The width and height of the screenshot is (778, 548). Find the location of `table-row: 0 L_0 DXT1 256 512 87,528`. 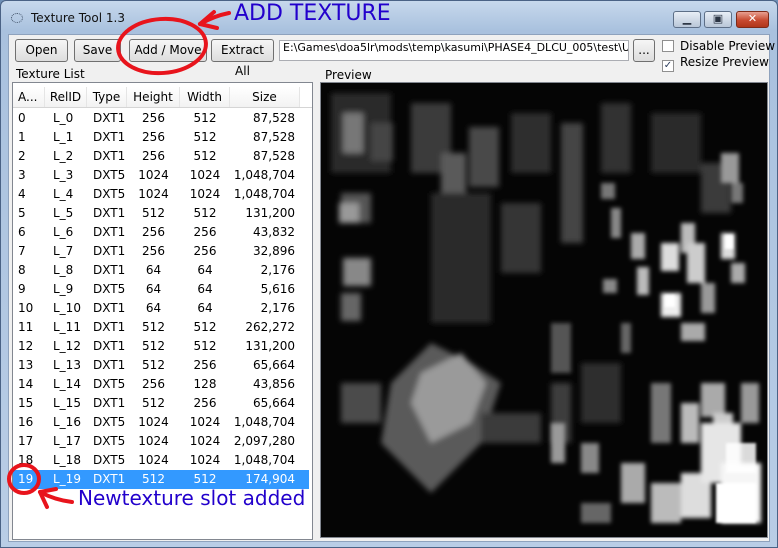

table-row: 0 L_0 DXT1 256 512 87,528 is located at coordinates (162, 118).